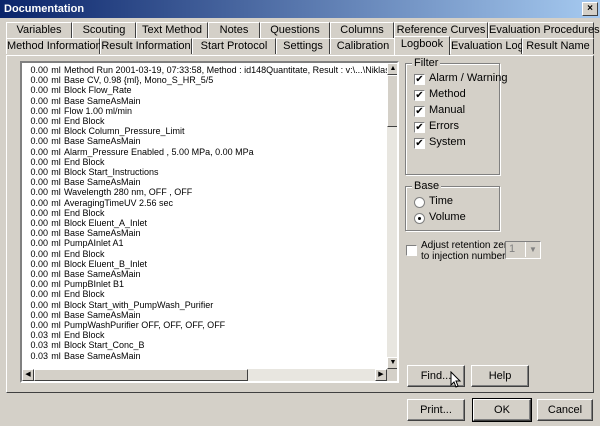 The height and width of the screenshot is (426, 600). What do you see at coordinates (28, 375) in the screenshot?
I see `scroll-left-icon: ◀` at bounding box center [28, 375].